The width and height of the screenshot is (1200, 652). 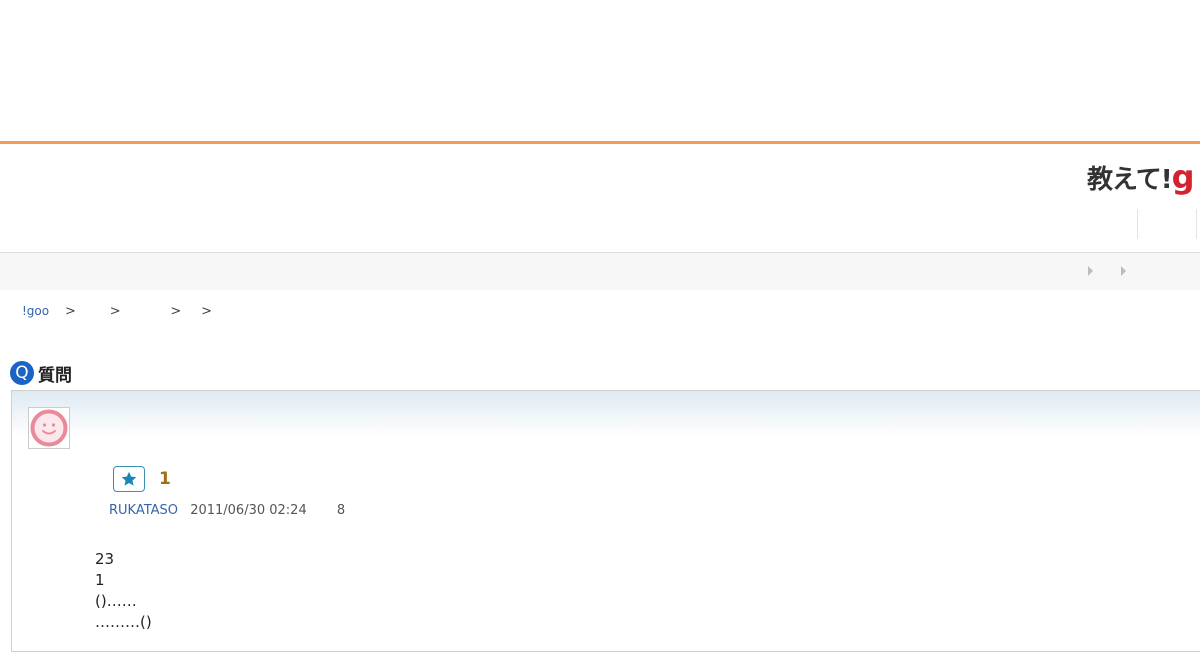 I want to click on favorite-button, so click(x=129, y=479).